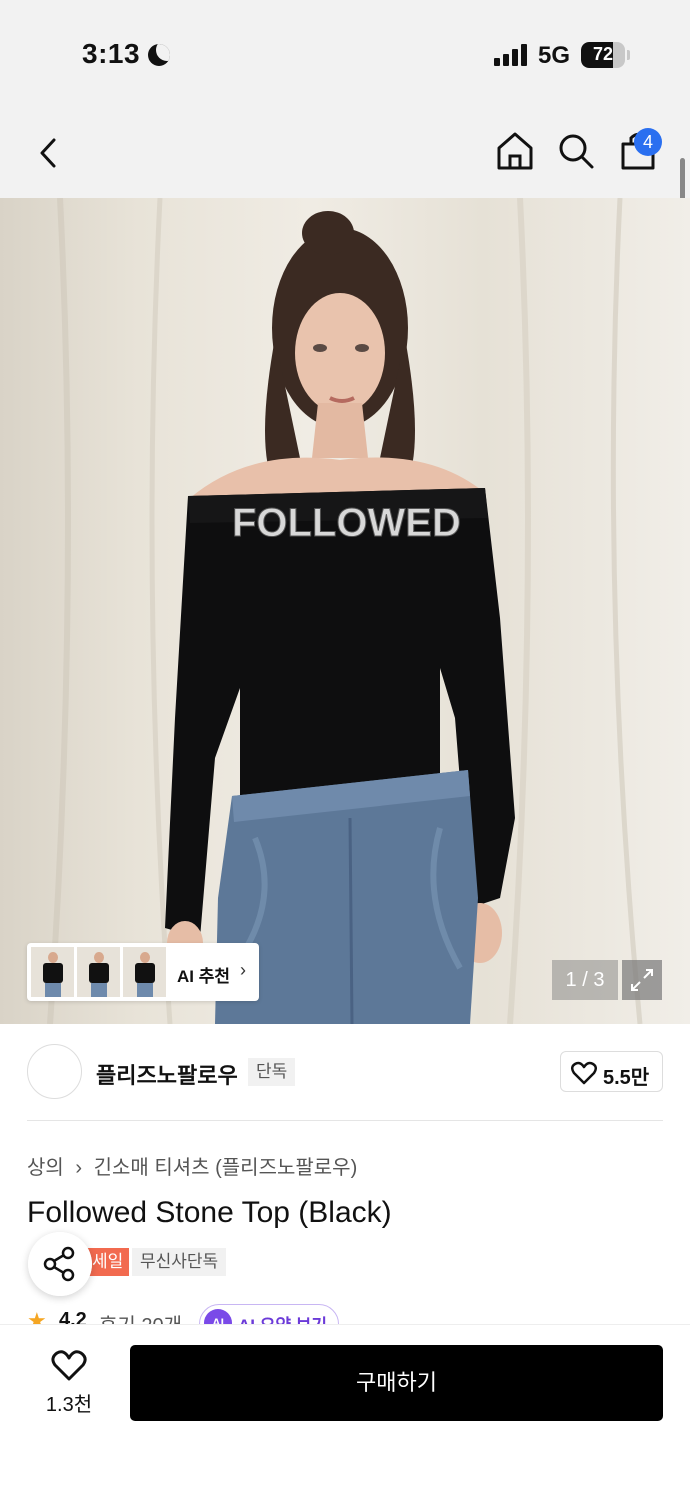  Describe the element at coordinates (167, 1074) in the screenshot. I see `brand-name: 플리즈노팔로우` at that location.